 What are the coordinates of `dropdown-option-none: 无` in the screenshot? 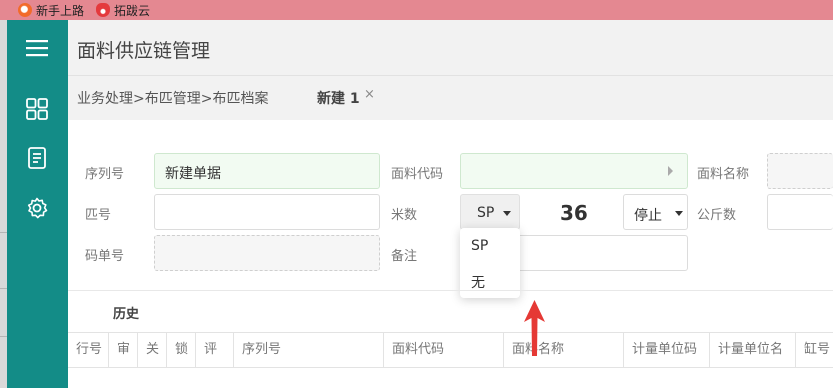 It's located at (478, 282).